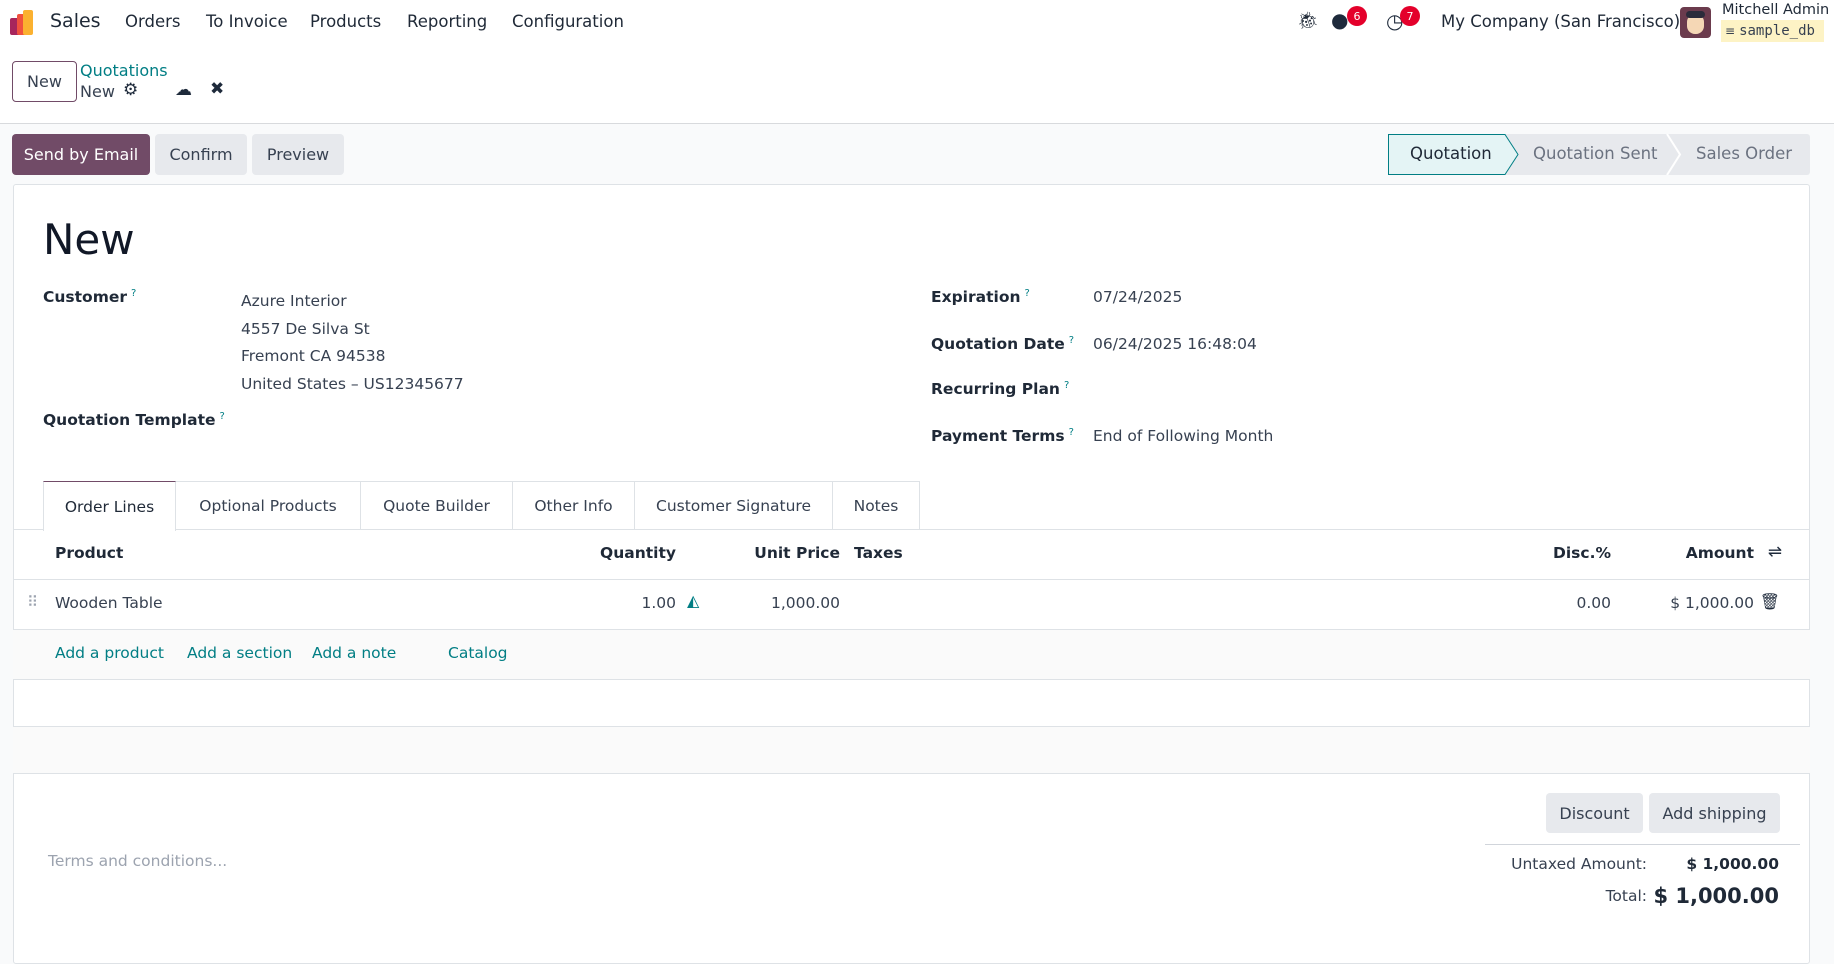  Describe the element at coordinates (876, 505) in the screenshot. I see `tab-notes: Notes` at that location.